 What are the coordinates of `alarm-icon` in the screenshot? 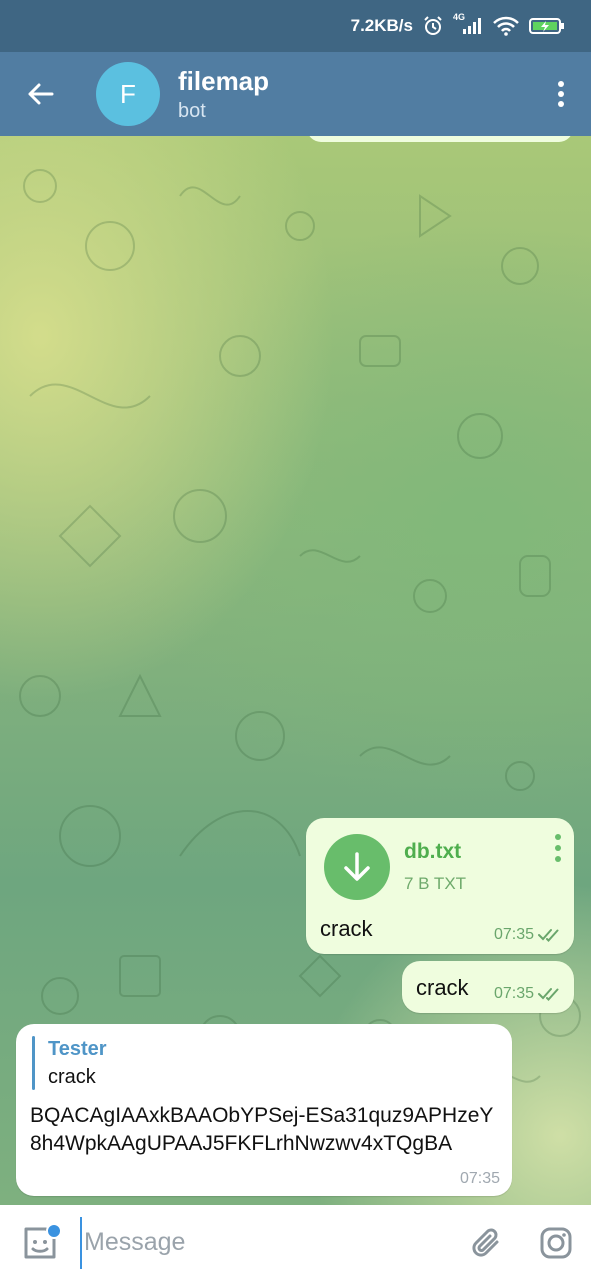 It's located at (433, 26).